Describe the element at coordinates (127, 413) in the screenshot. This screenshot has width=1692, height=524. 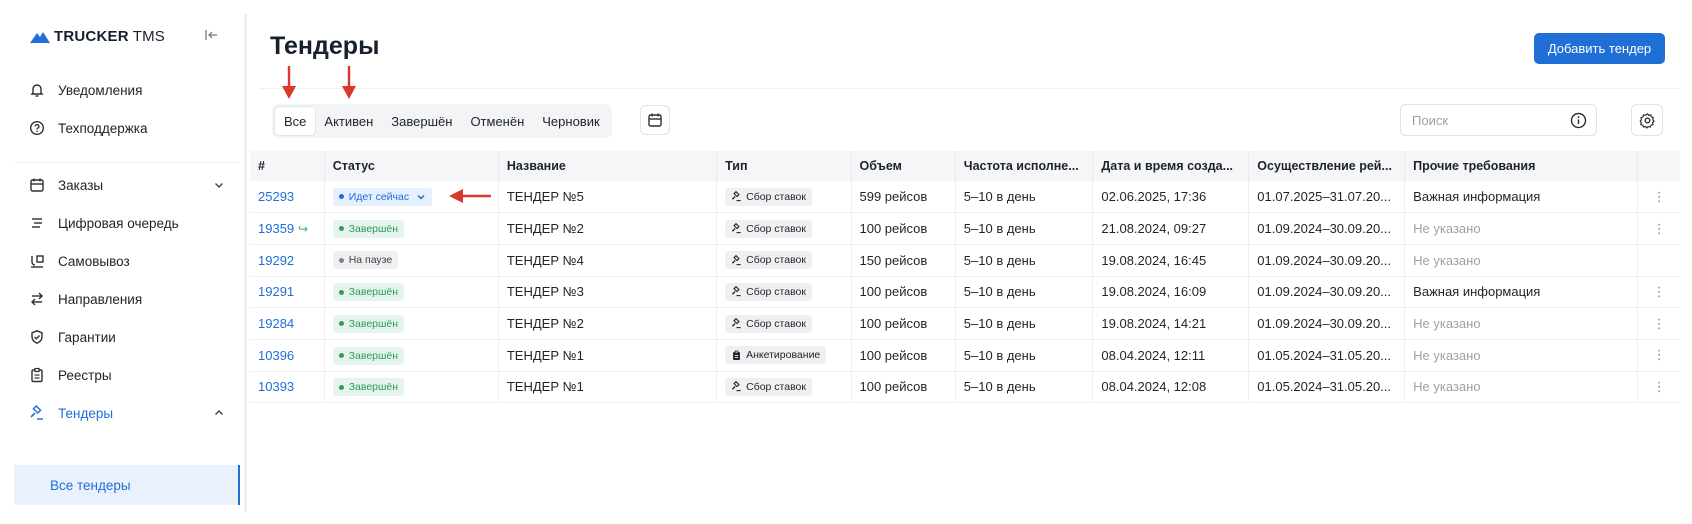
I see `sidebar-item-tenders: Тендеры` at that location.